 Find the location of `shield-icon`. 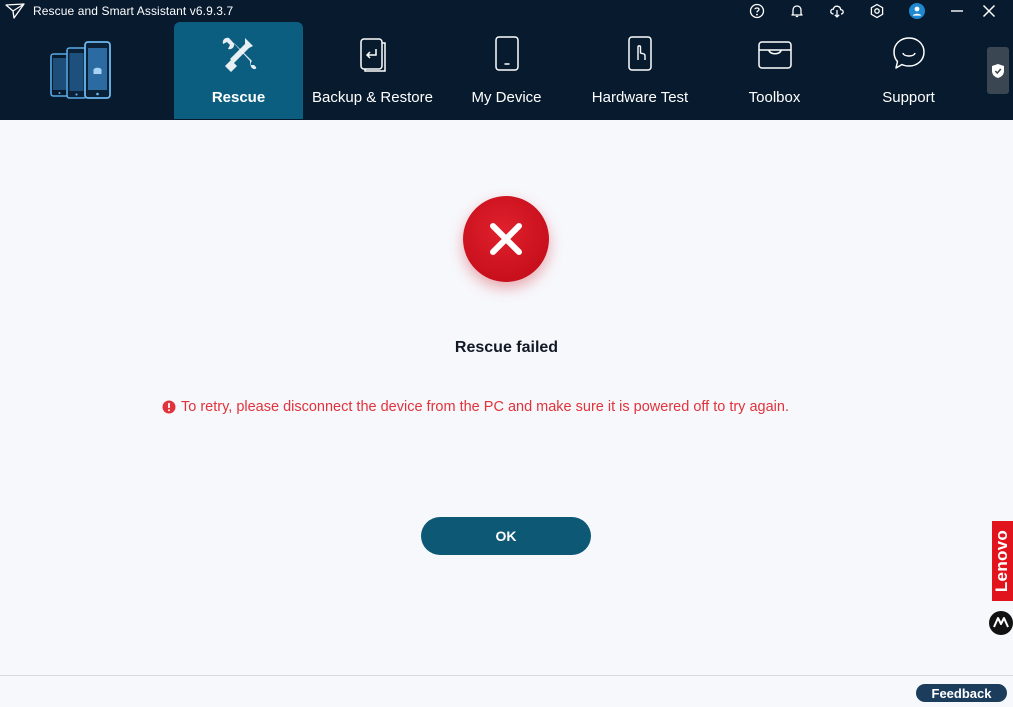

shield-icon is located at coordinates (998, 70).